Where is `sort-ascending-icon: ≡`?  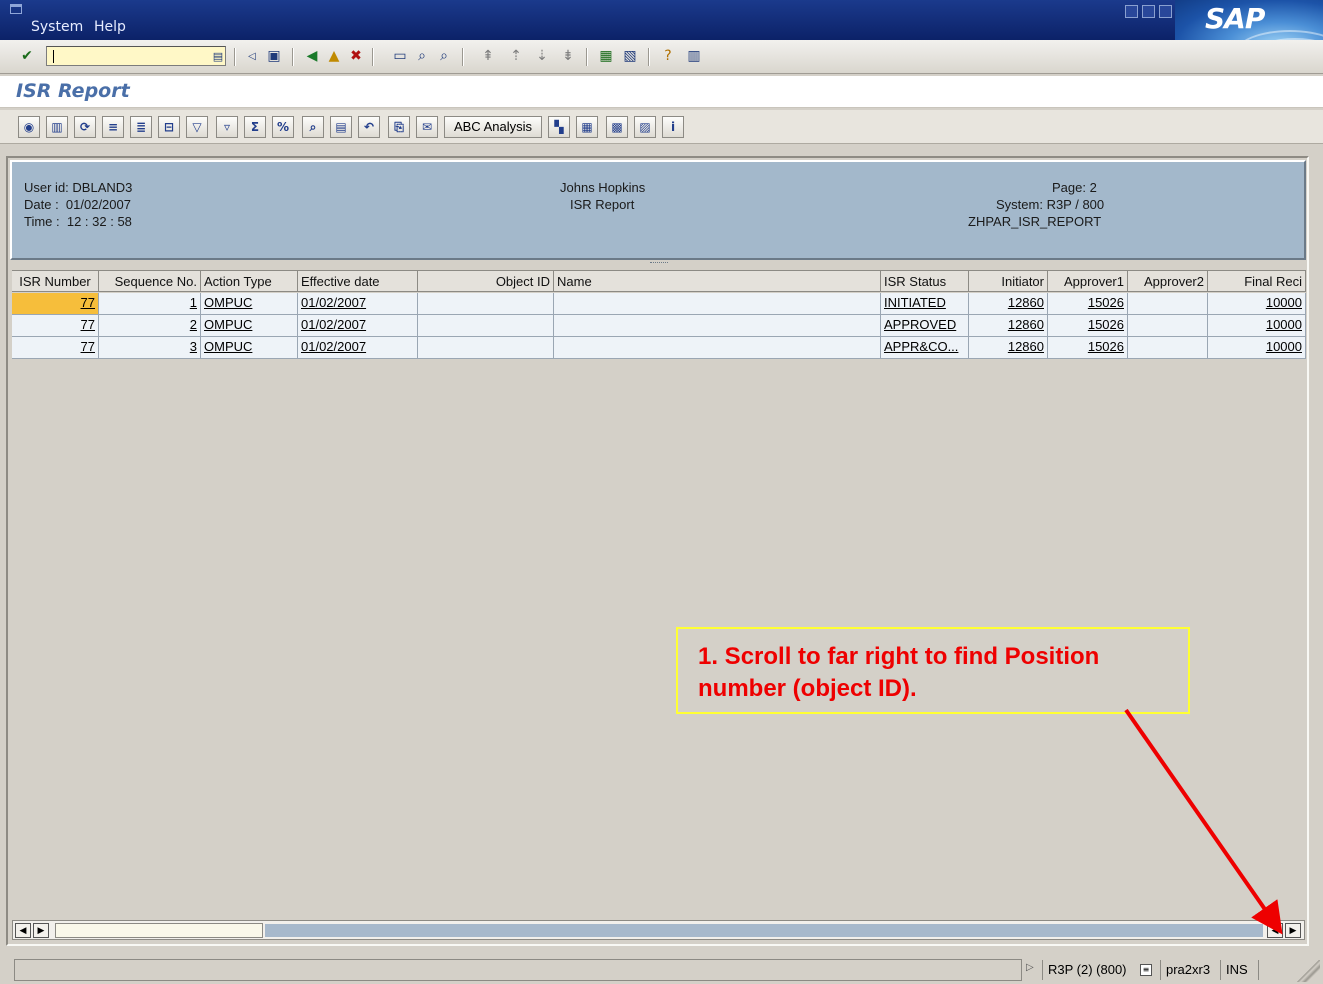
sort-ascending-icon: ≡ is located at coordinates (113, 127).